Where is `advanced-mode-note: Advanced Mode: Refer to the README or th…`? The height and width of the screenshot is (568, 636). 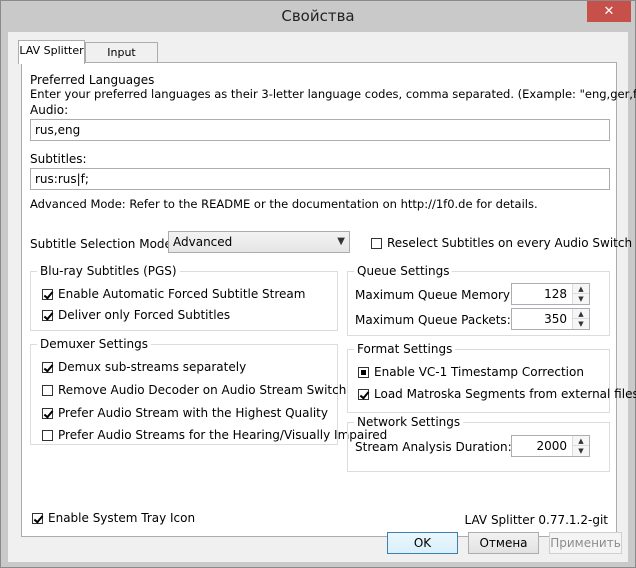
advanced-mode-note: Advanced Mode: Refer to the README or th… is located at coordinates (284, 204).